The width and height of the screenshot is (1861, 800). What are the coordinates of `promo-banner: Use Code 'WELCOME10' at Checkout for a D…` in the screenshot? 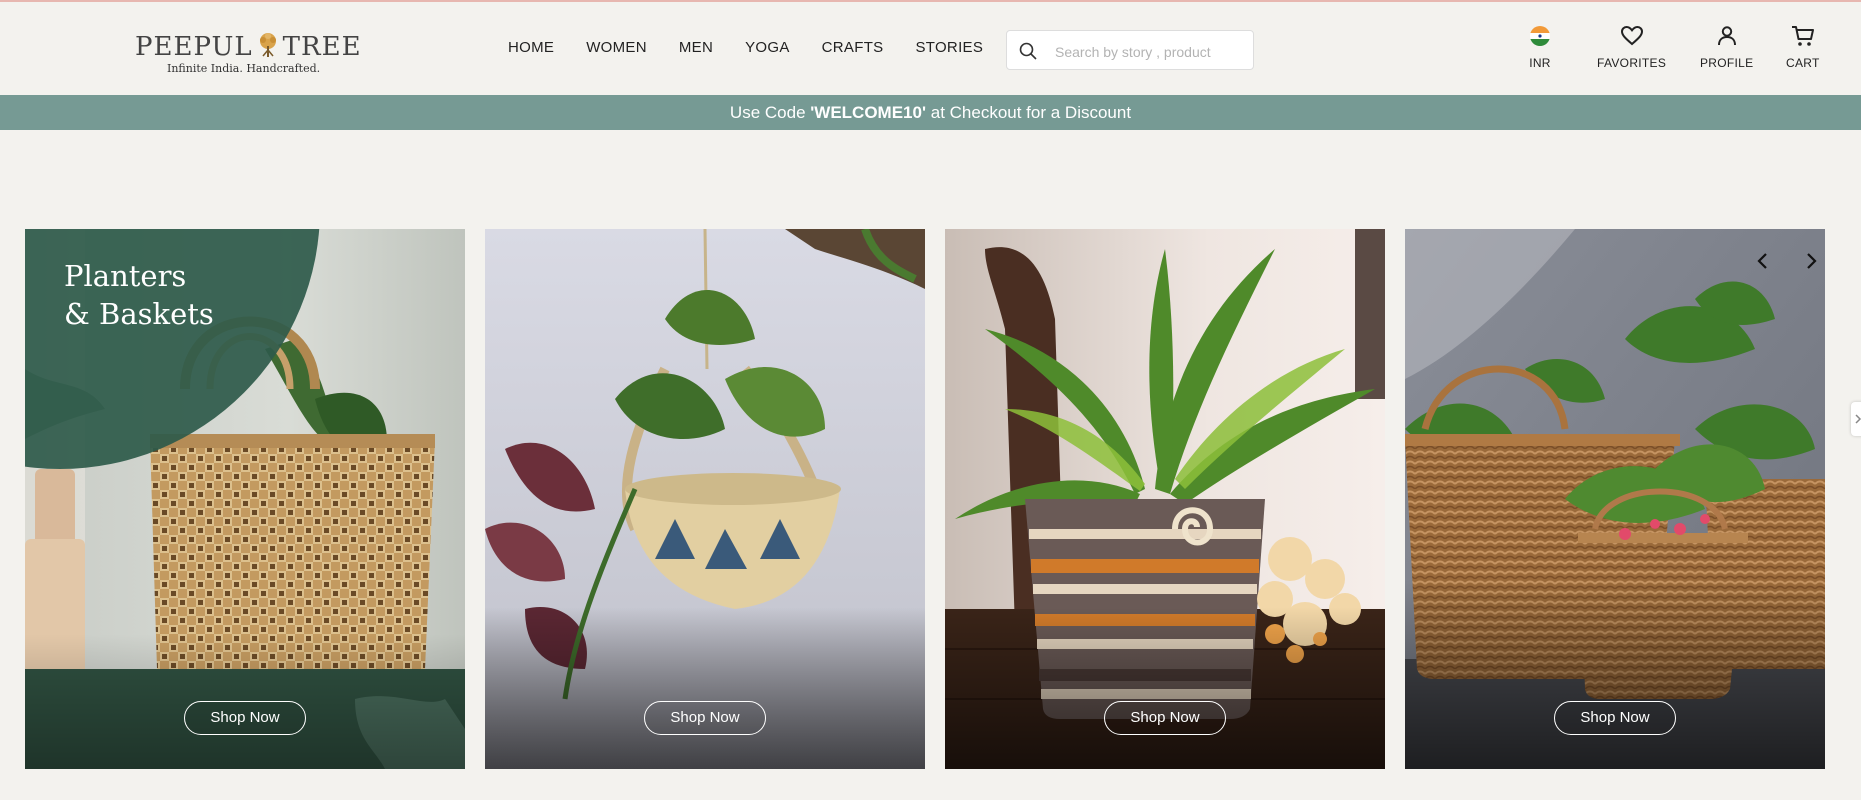 It's located at (930, 112).